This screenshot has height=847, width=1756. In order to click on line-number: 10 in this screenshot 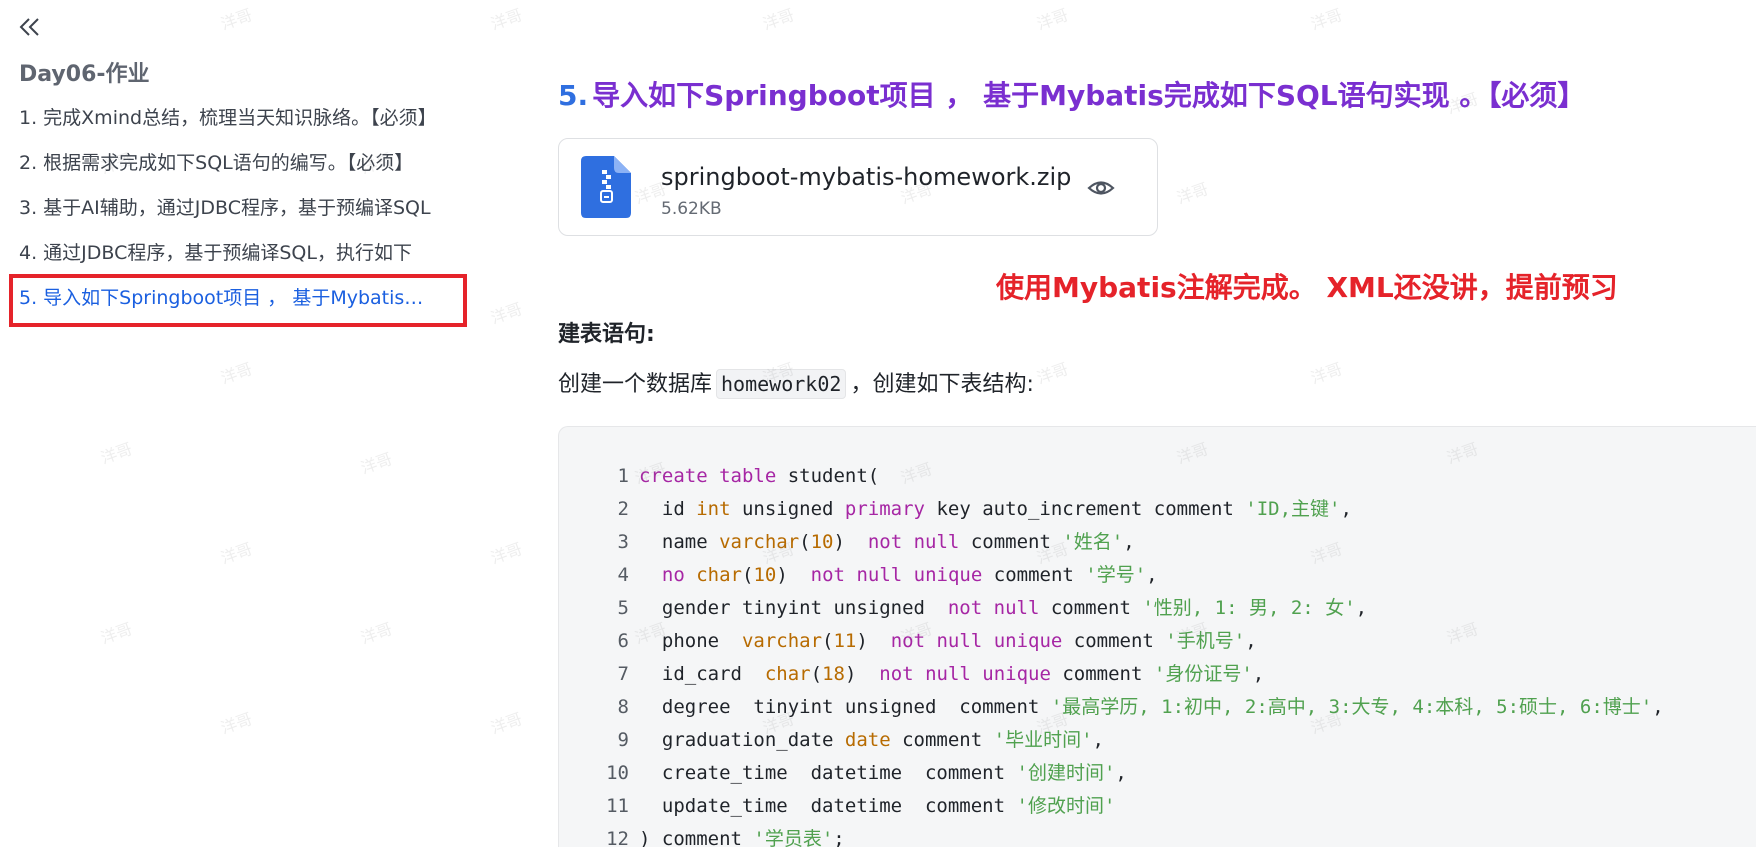, I will do `click(617, 773)`.